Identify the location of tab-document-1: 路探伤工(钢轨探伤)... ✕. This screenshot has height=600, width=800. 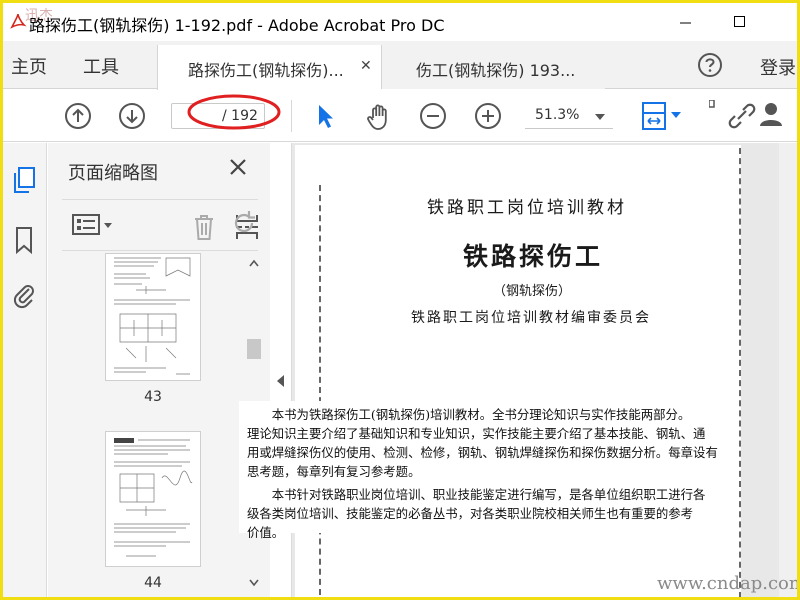
(269, 67).